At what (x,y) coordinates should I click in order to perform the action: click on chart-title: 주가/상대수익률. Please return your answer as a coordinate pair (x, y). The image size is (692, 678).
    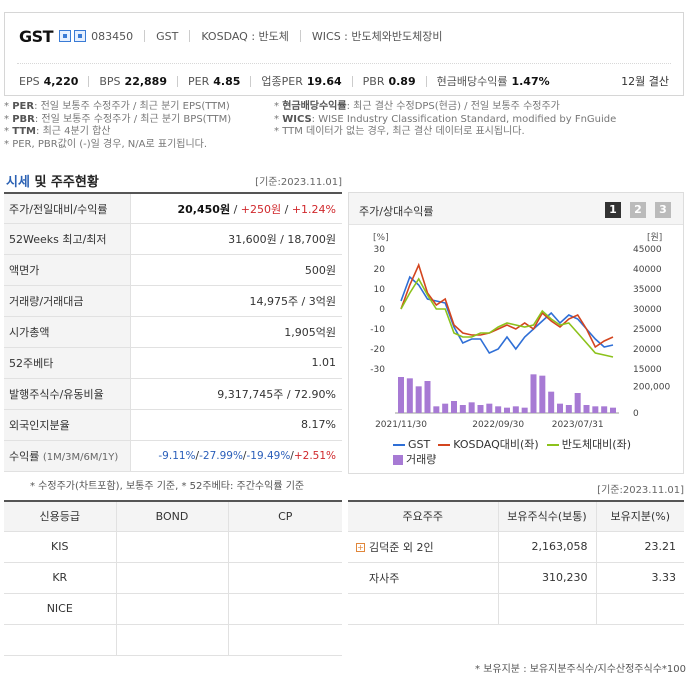
    Looking at the image, I should click on (396, 211).